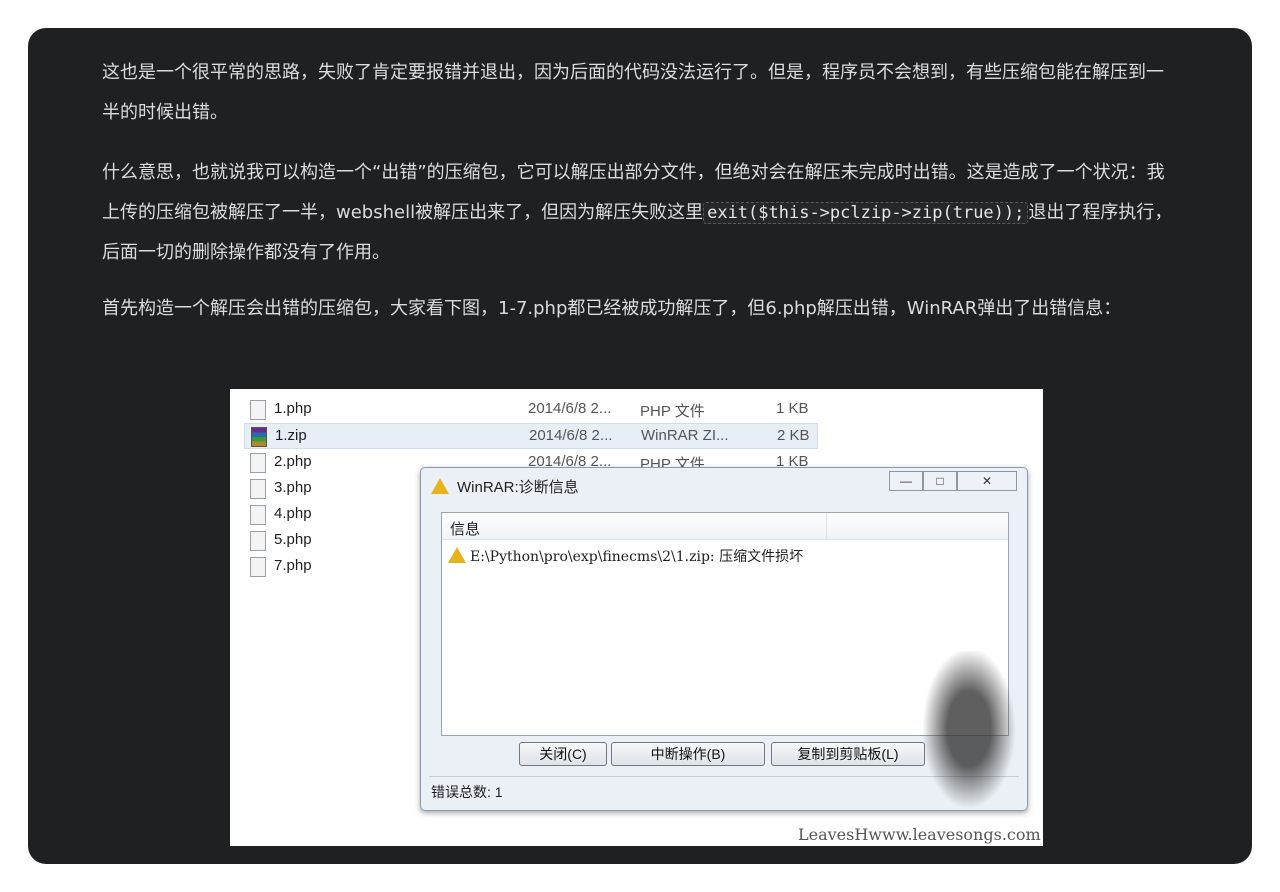 This screenshot has width=1280, height=892. I want to click on file-size: 1 KB, so click(792, 408).